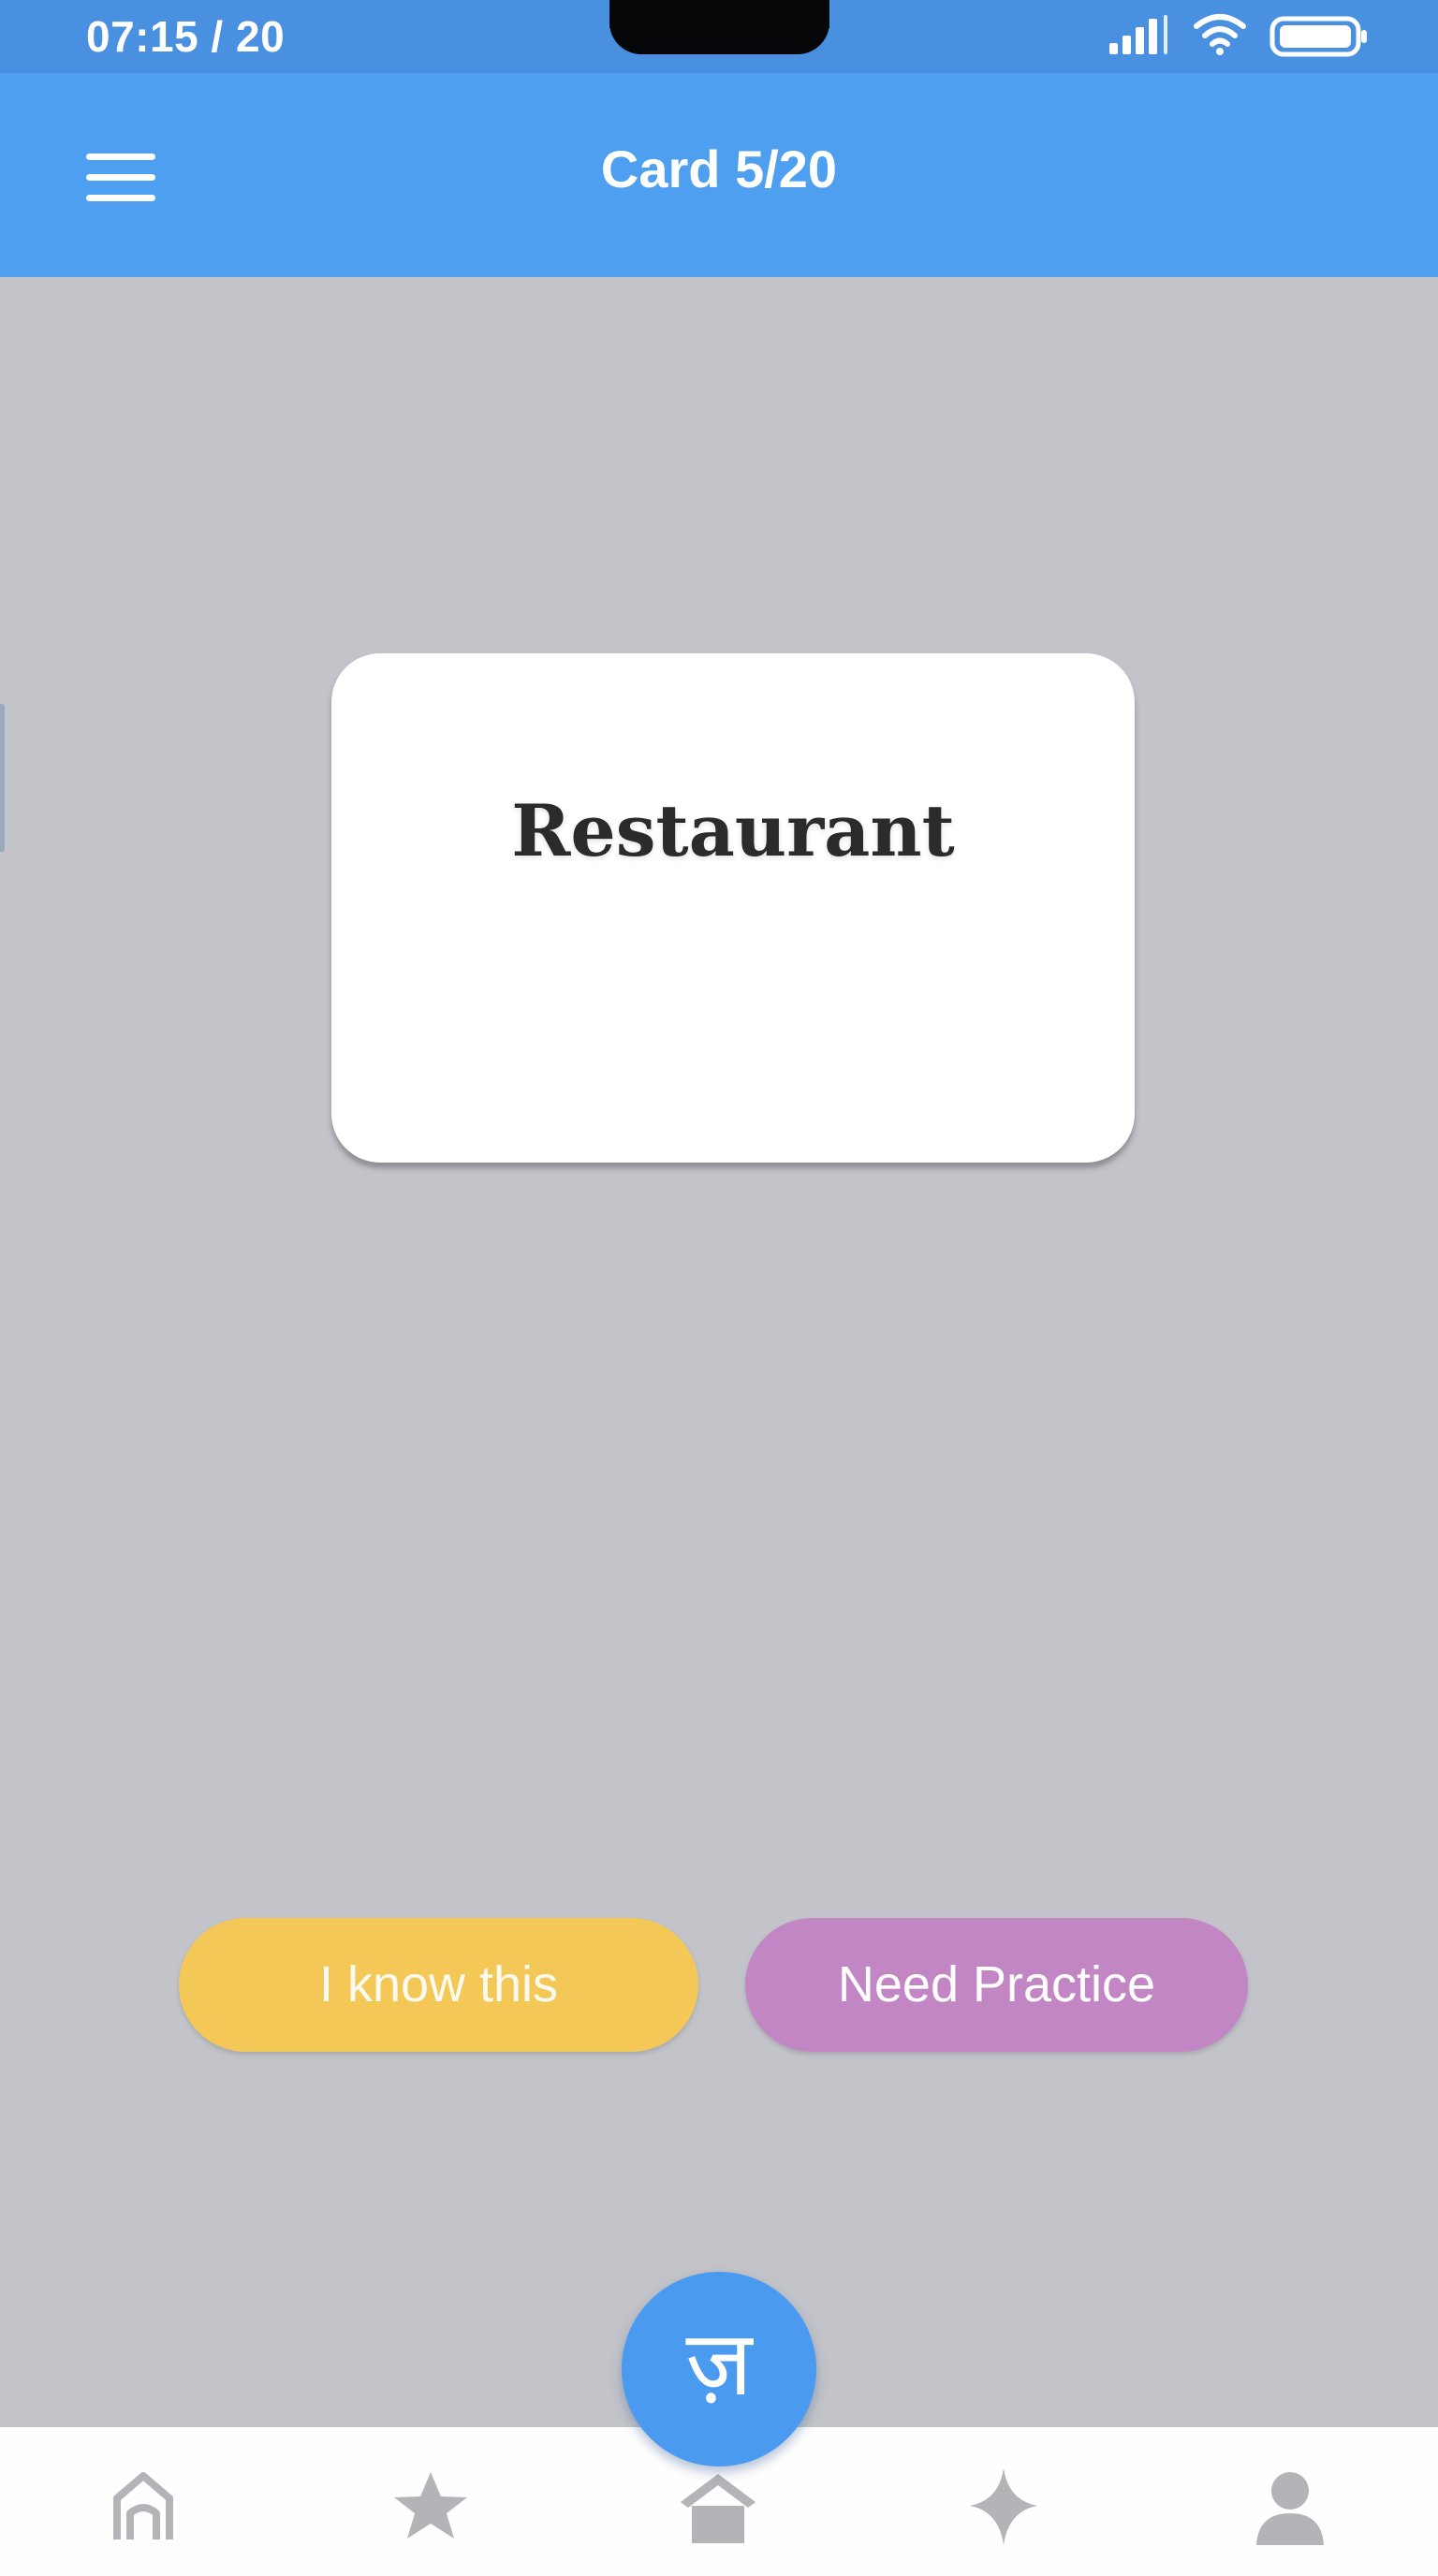 This screenshot has width=1438, height=2576. Describe the element at coordinates (719, 168) in the screenshot. I see `page-title: Card 5/20` at that location.